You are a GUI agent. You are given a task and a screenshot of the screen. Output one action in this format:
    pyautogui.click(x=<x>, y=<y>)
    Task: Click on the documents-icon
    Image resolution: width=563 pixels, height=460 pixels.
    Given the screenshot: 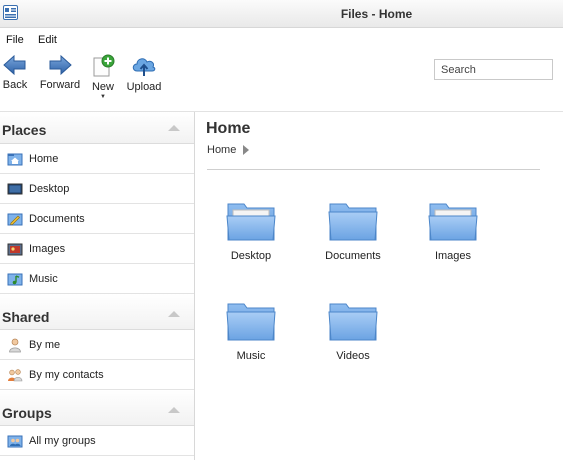 What is the action you would take?
    pyautogui.click(x=15, y=219)
    